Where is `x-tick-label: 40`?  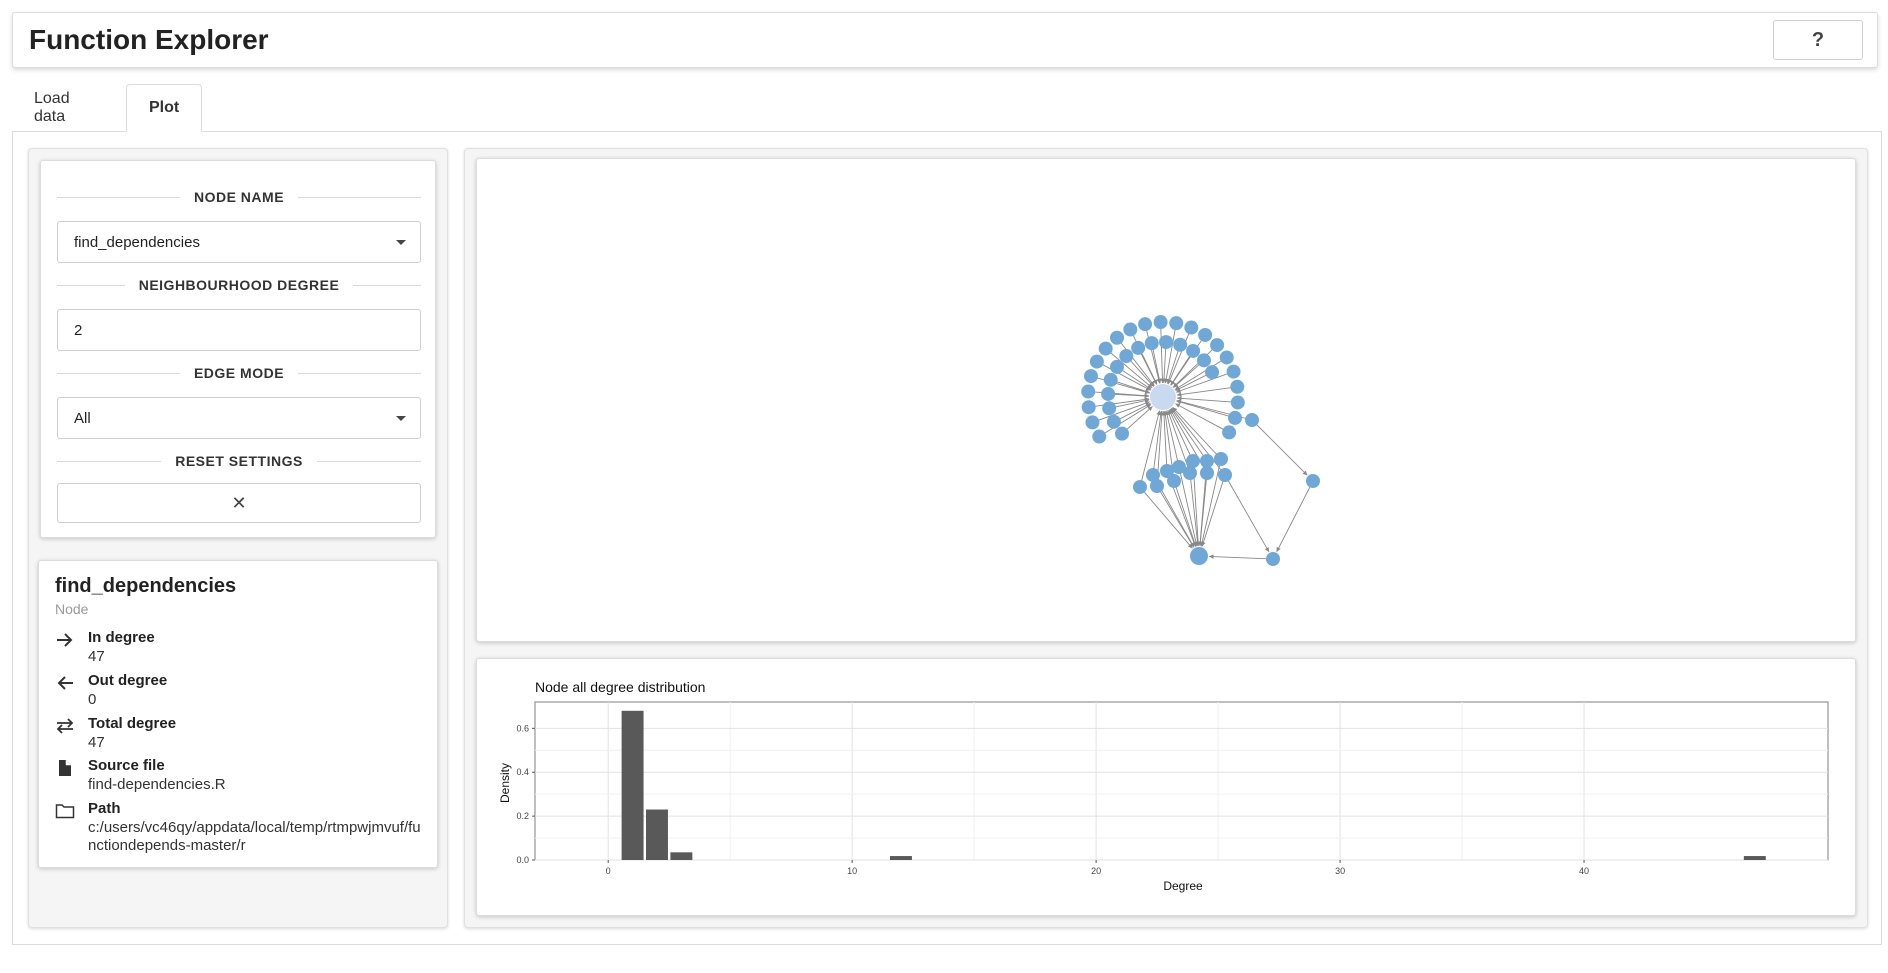
x-tick-label: 40 is located at coordinates (1584, 871).